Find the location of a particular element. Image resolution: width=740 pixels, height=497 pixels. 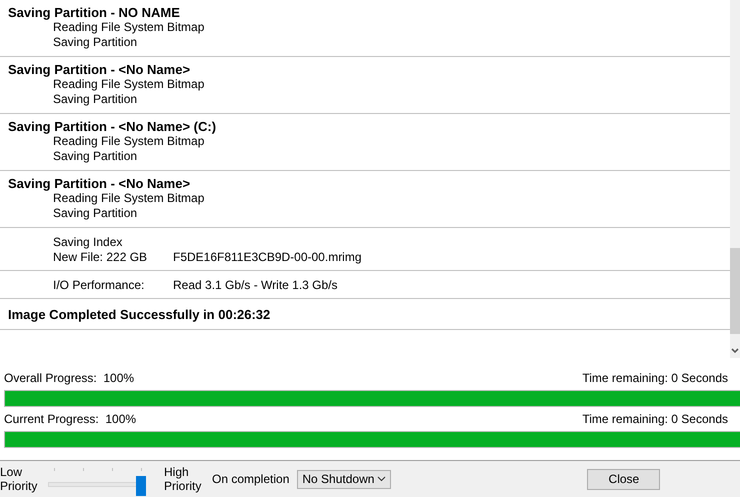

chevron-down-icon is located at coordinates (381, 479).